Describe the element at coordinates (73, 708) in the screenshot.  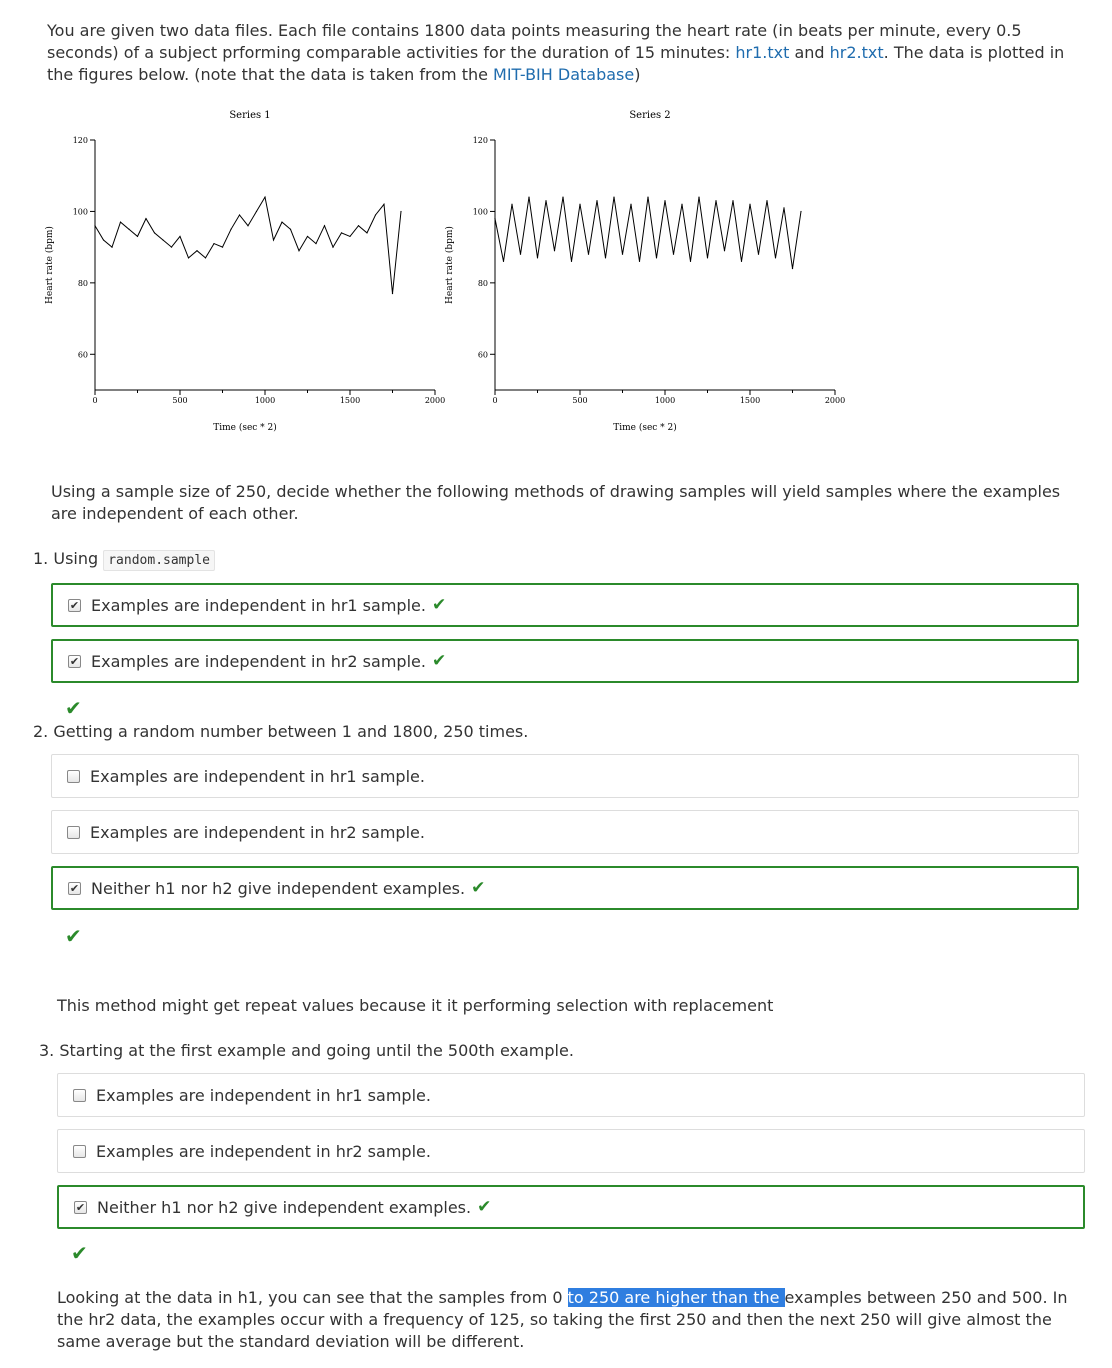
I see `q1-correct-icon: ✔` at that location.